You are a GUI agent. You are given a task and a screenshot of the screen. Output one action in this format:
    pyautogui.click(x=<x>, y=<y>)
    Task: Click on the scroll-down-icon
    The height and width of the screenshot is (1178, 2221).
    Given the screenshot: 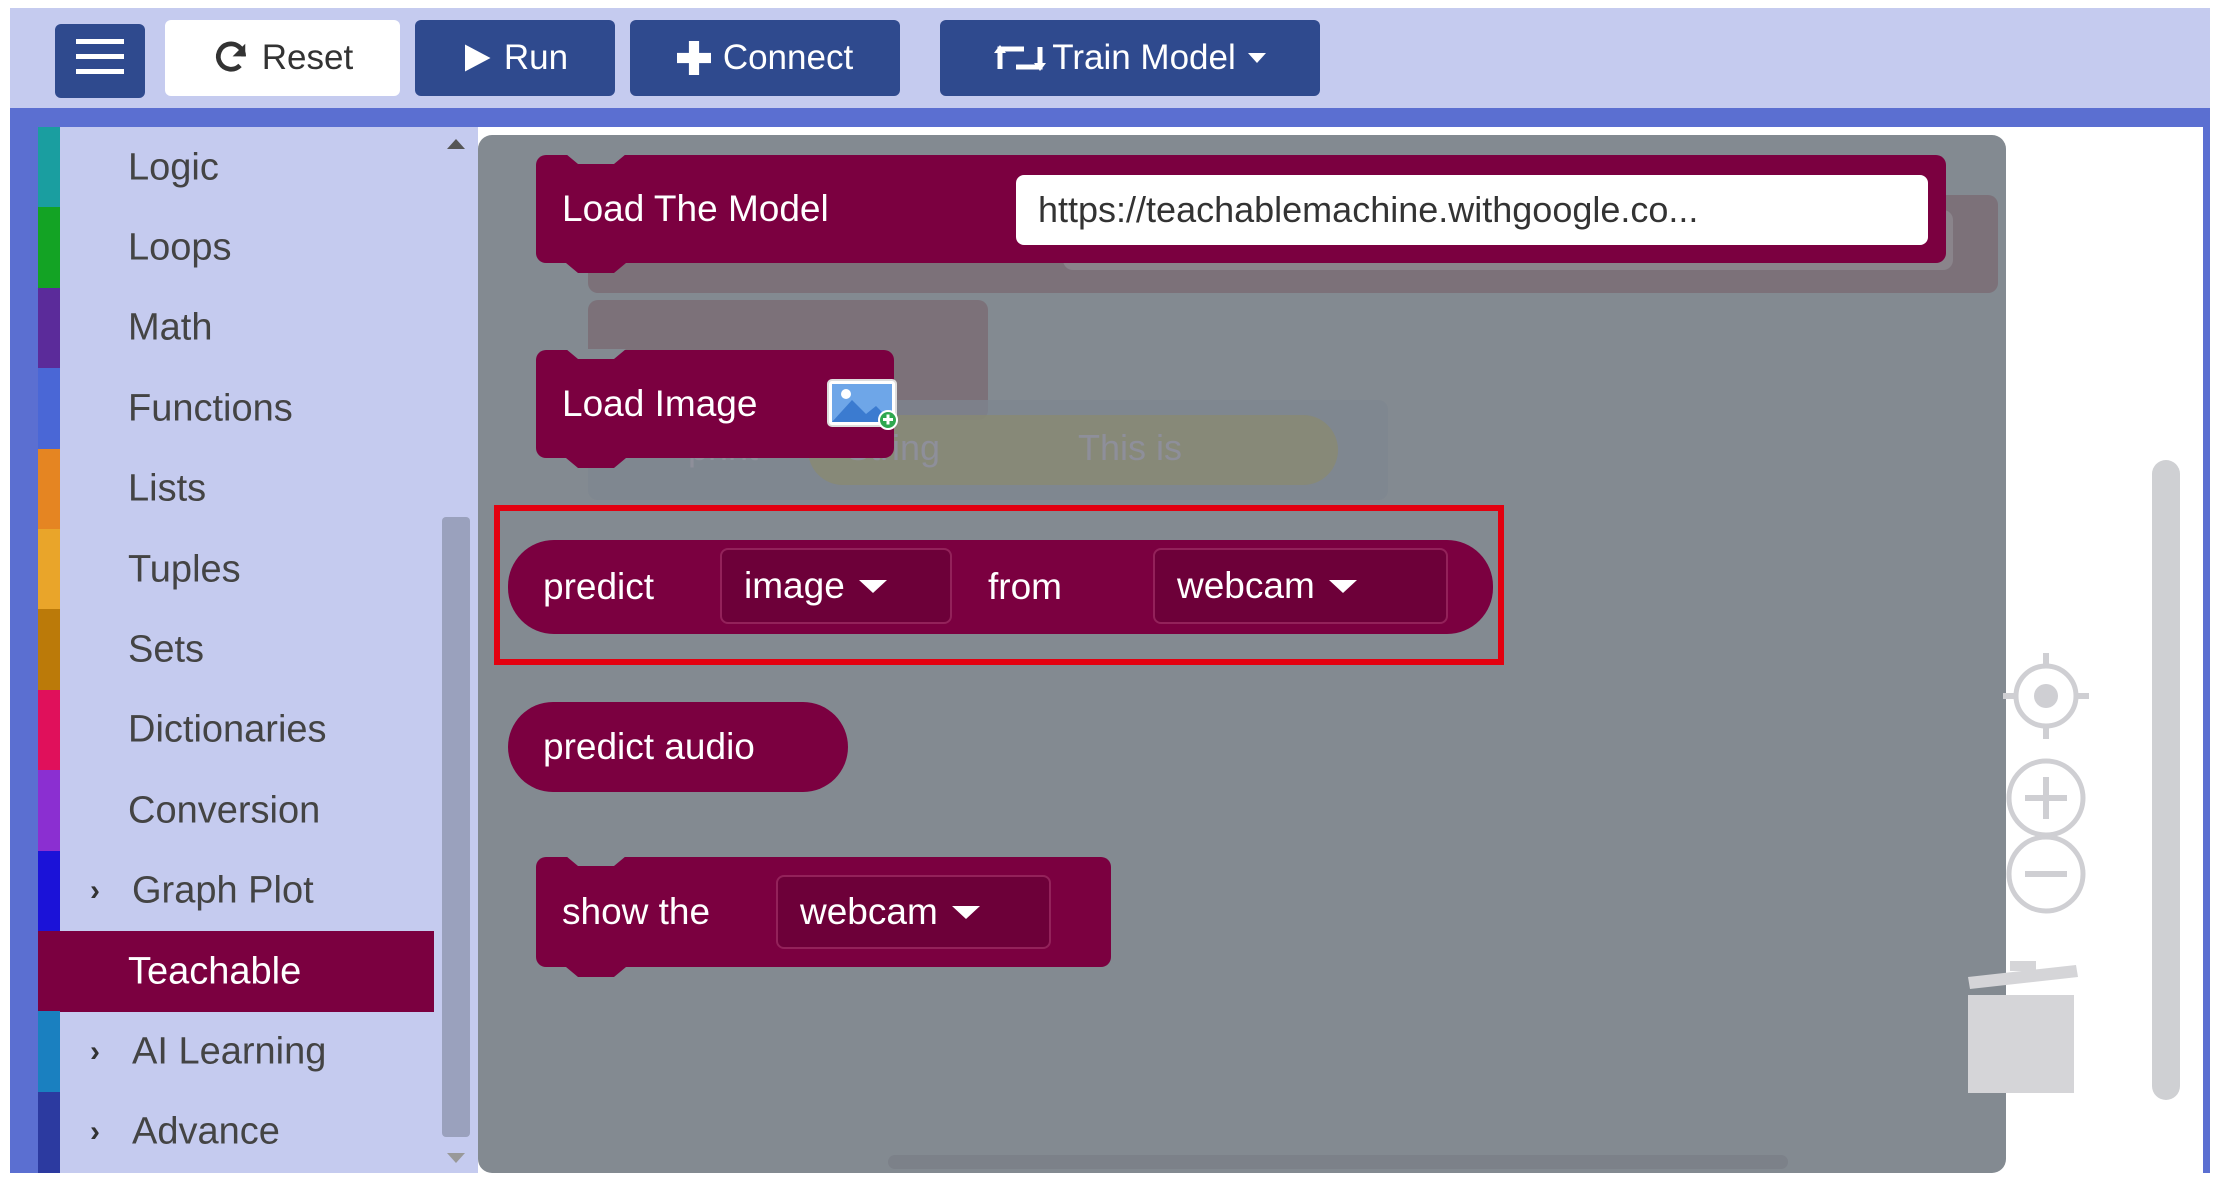 What is the action you would take?
    pyautogui.click(x=456, y=1158)
    